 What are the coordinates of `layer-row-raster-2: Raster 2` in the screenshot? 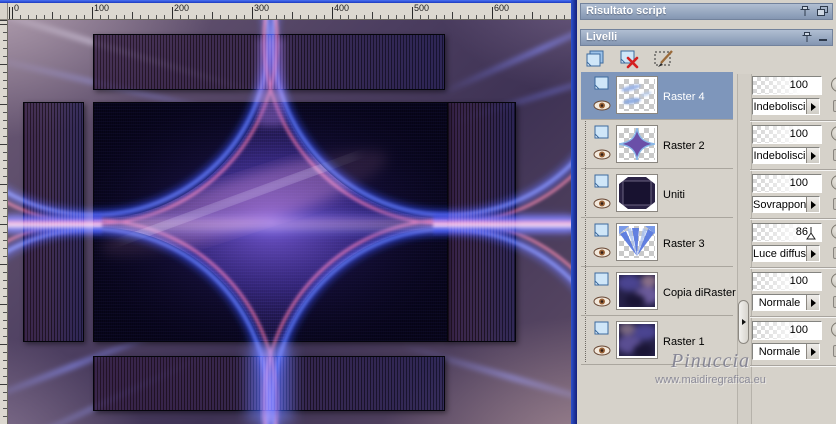 It's located at (657, 145).